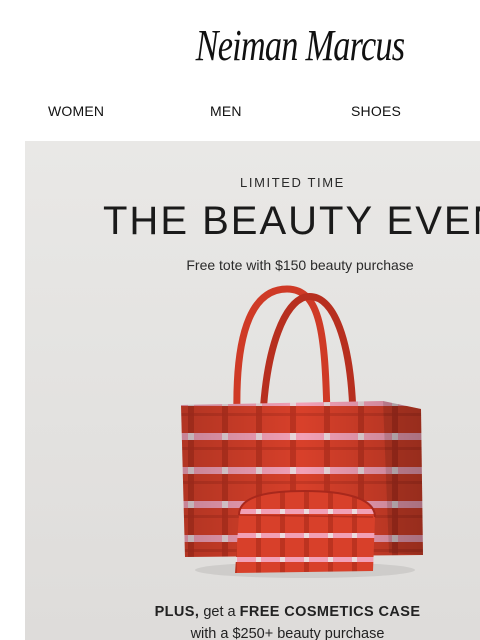 The height and width of the screenshot is (640, 480). What do you see at coordinates (287, 633) in the screenshot?
I see `promo-condition: with a $250+ beauty purchase` at bounding box center [287, 633].